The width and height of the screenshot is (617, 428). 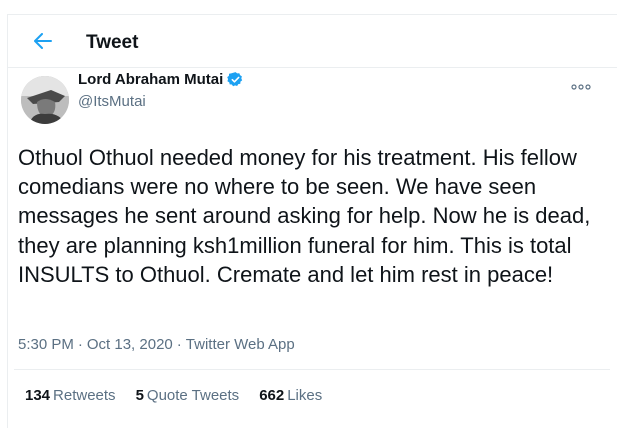 I want to click on author-handle: @ItsMutai, so click(x=112, y=101).